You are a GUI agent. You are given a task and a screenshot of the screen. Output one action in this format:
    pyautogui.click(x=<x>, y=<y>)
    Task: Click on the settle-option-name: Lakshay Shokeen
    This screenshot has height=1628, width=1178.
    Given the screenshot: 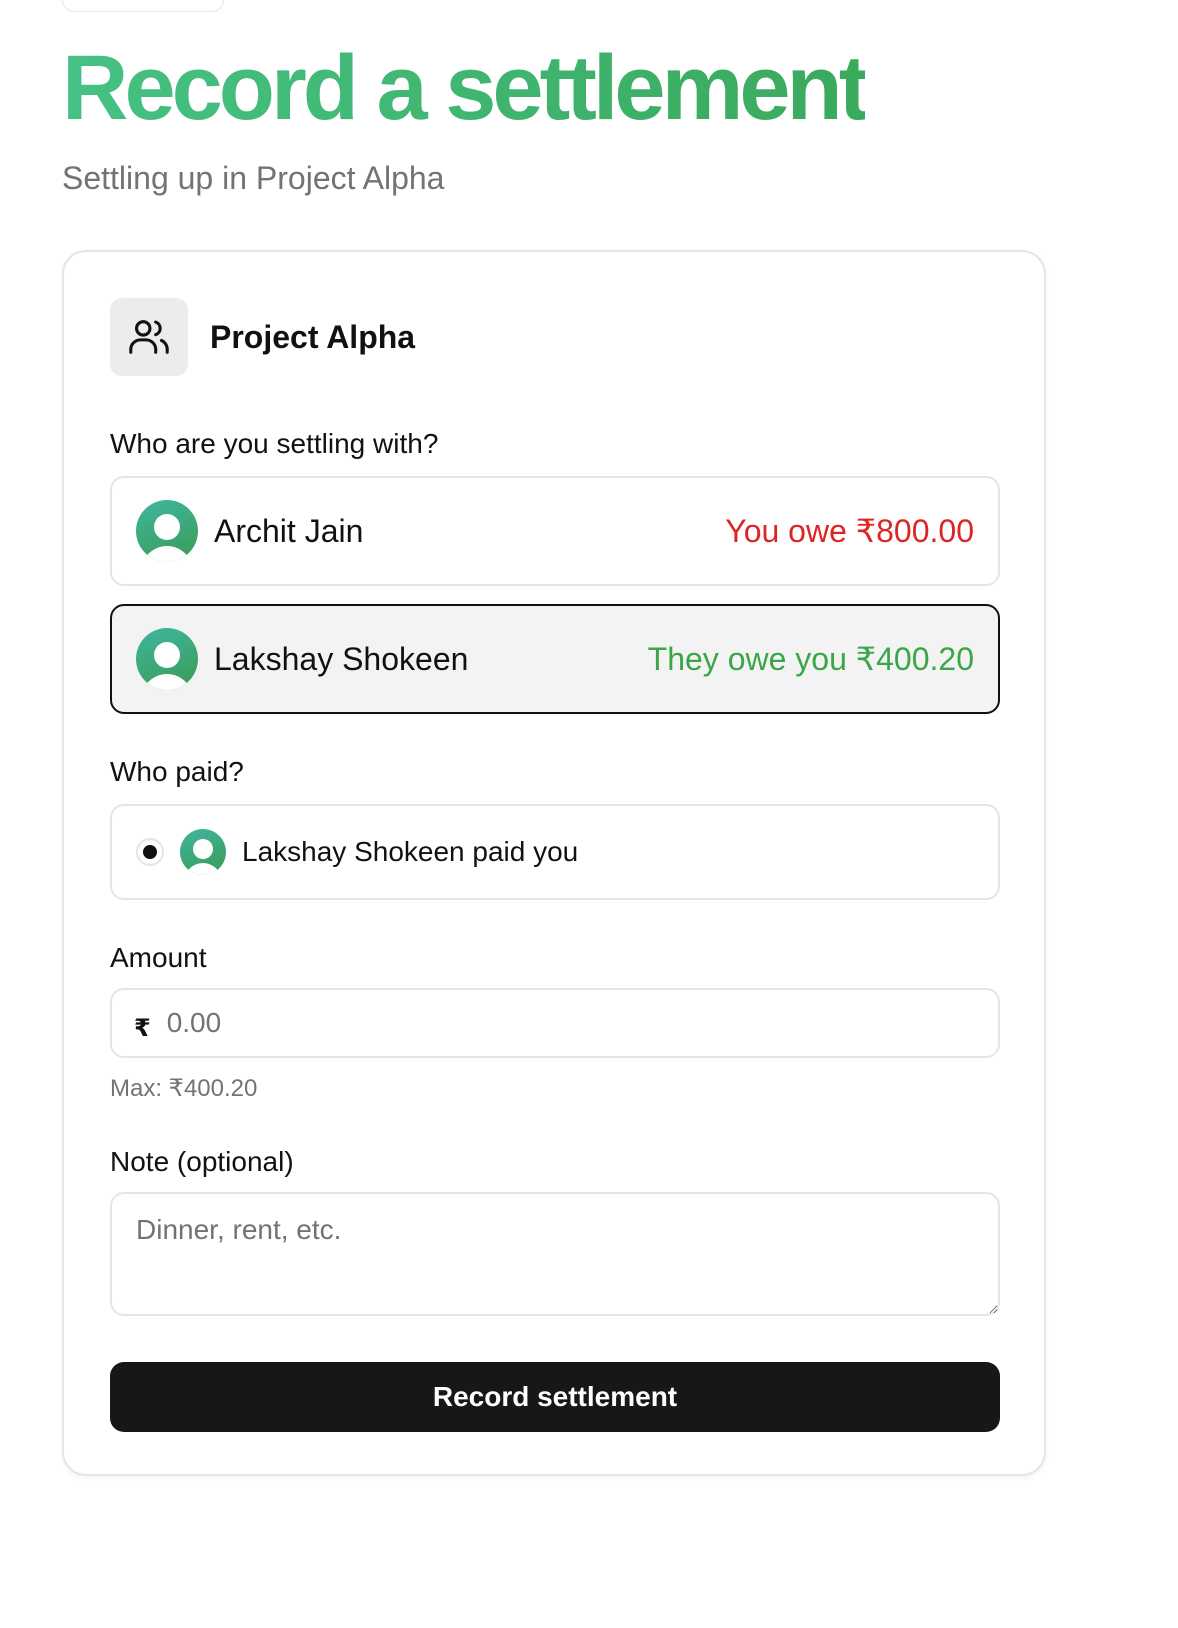 What is the action you would take?
    pyautogui.click(x=341, y=658)
    